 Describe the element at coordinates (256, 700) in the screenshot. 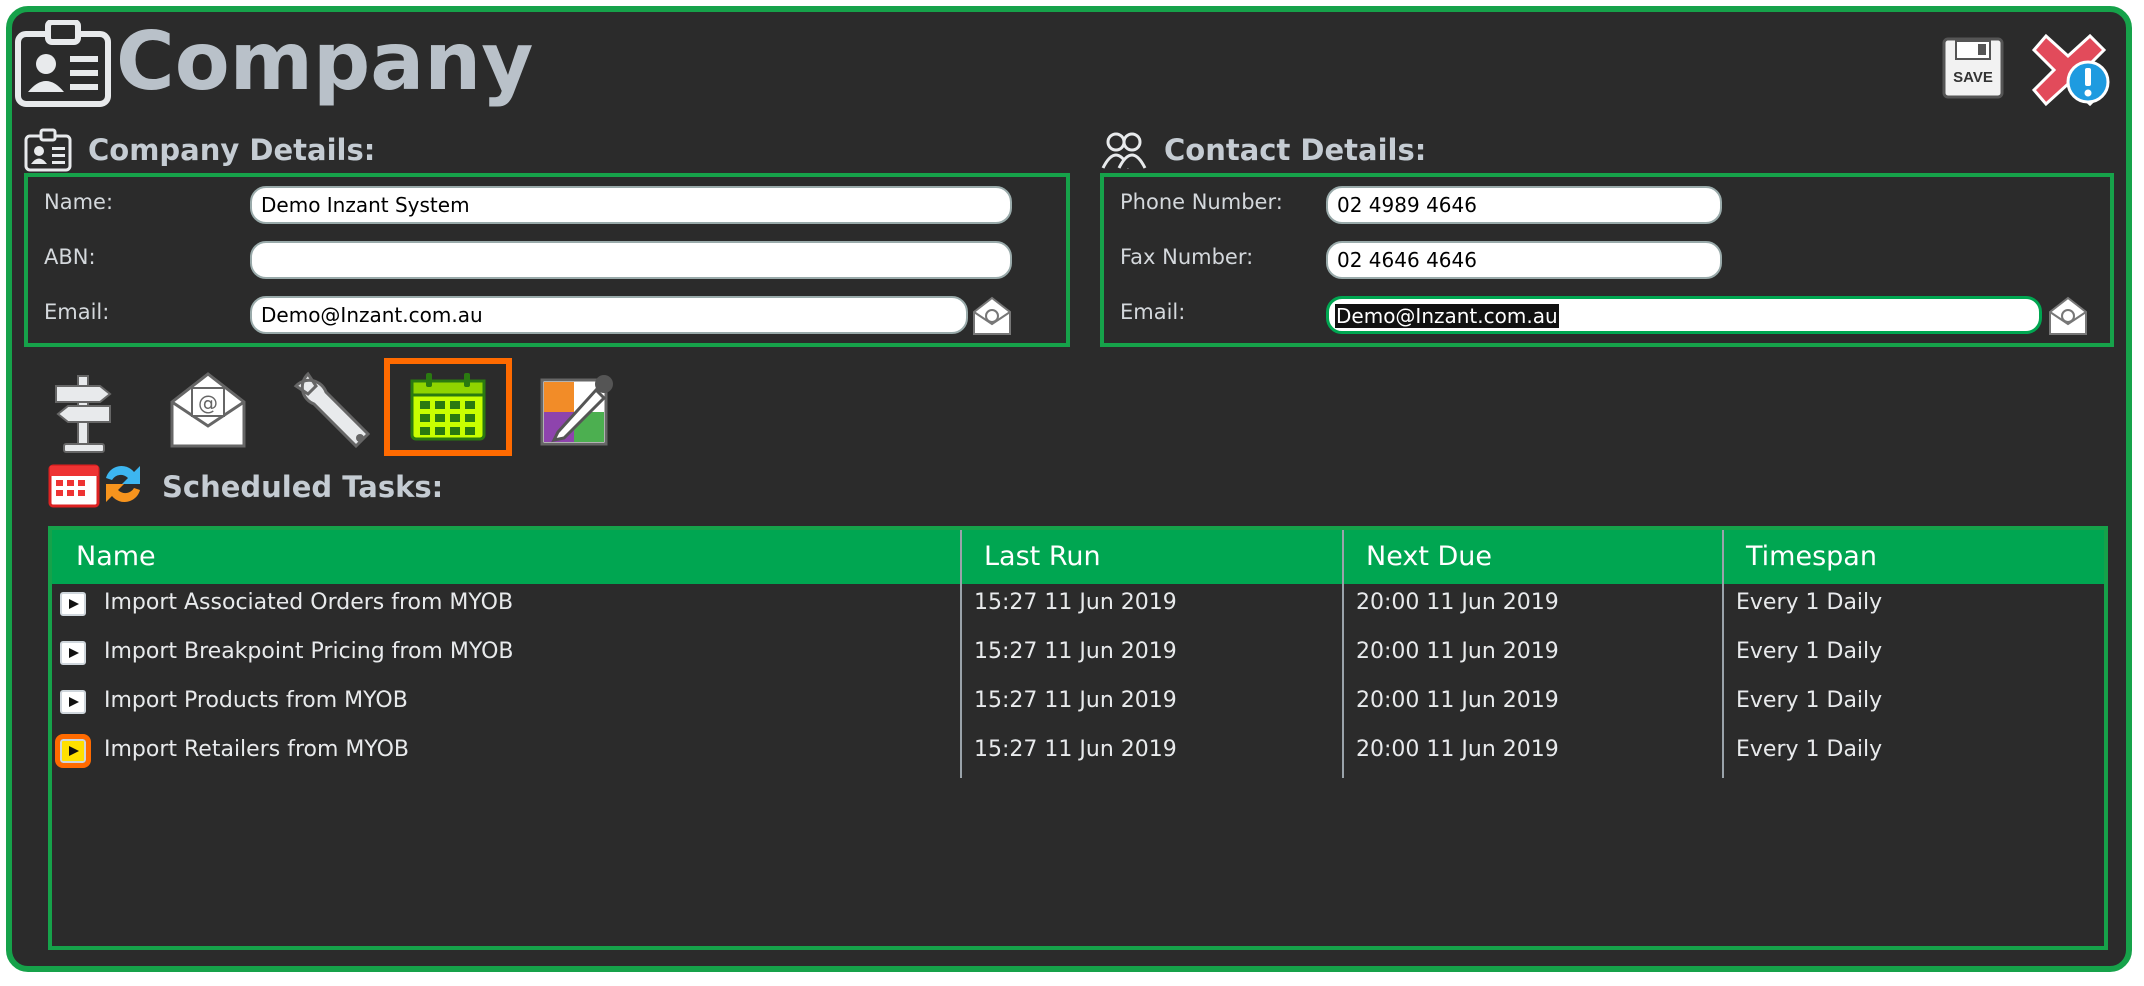

I see `task-name: Import Products from MYOB` at that location.